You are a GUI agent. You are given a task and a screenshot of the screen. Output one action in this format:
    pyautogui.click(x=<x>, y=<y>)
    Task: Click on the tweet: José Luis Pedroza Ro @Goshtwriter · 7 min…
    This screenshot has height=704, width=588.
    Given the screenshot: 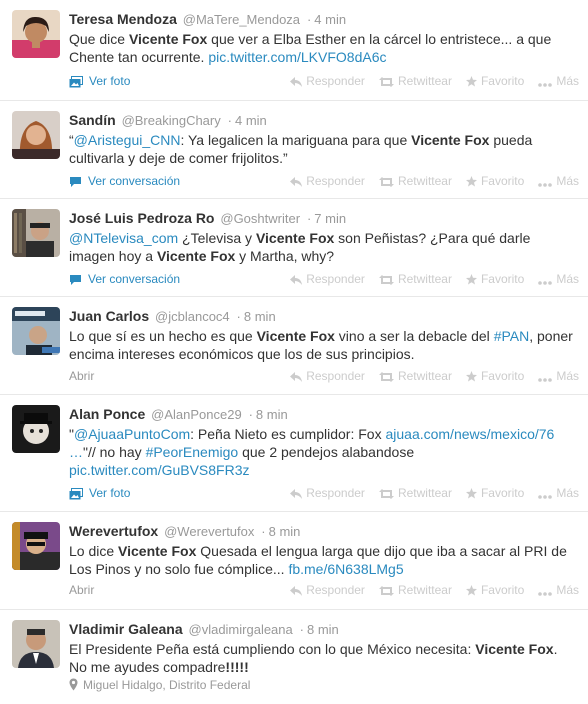 What is the action you would take?
    pyautogui.click(x=294, y=248)
    